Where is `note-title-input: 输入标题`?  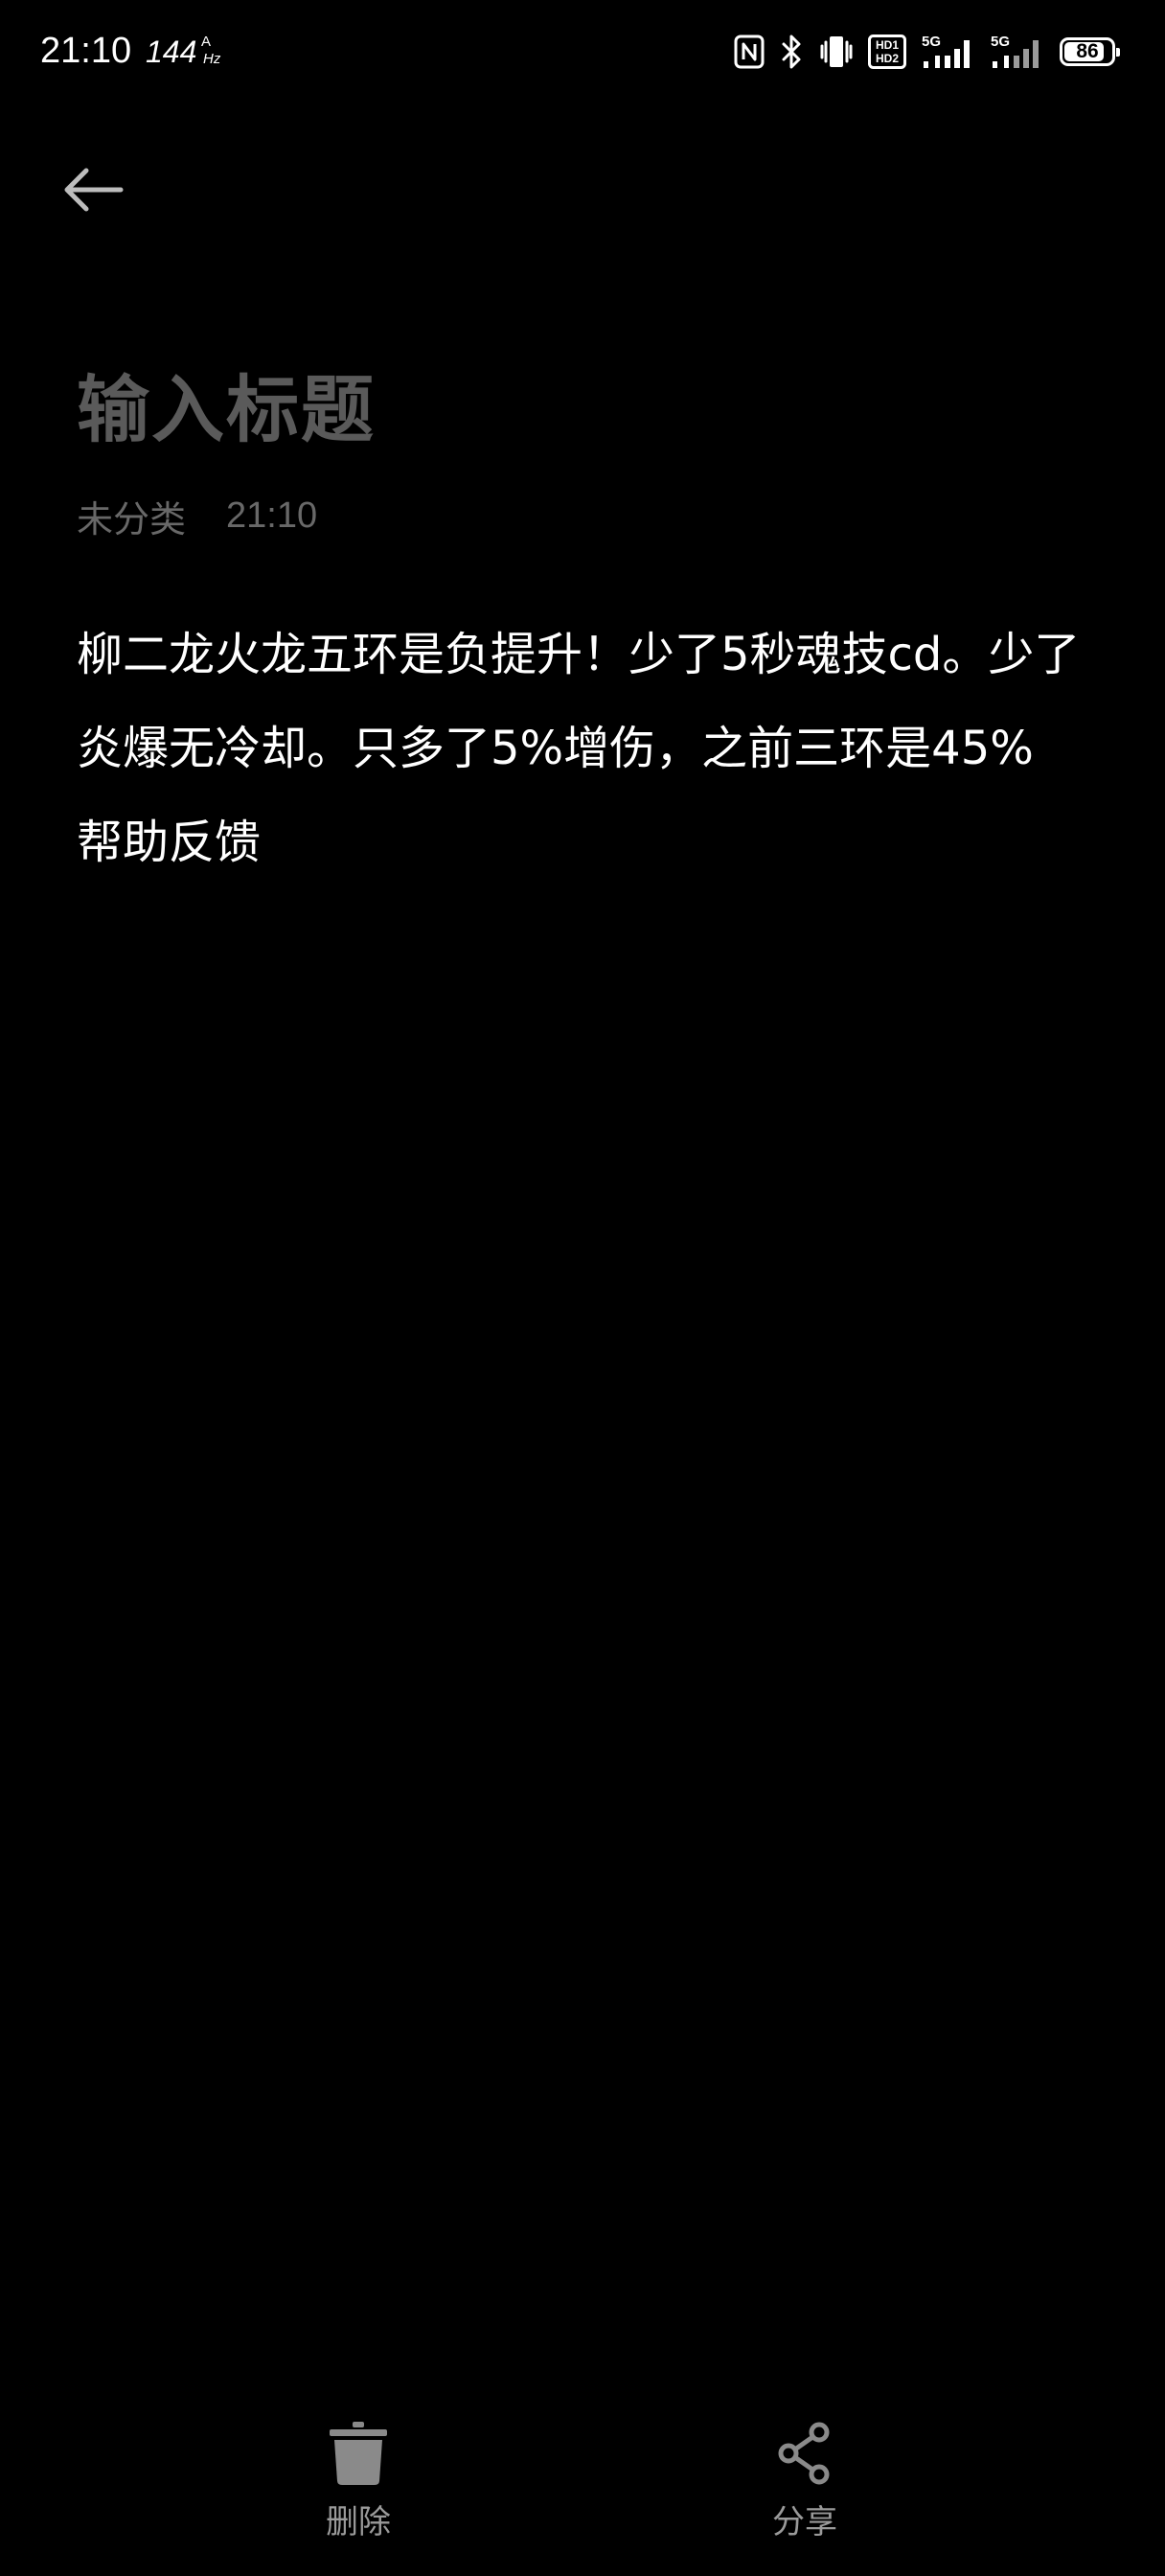 note-title-input: 输入标题 is located at coordinates (227, 410).